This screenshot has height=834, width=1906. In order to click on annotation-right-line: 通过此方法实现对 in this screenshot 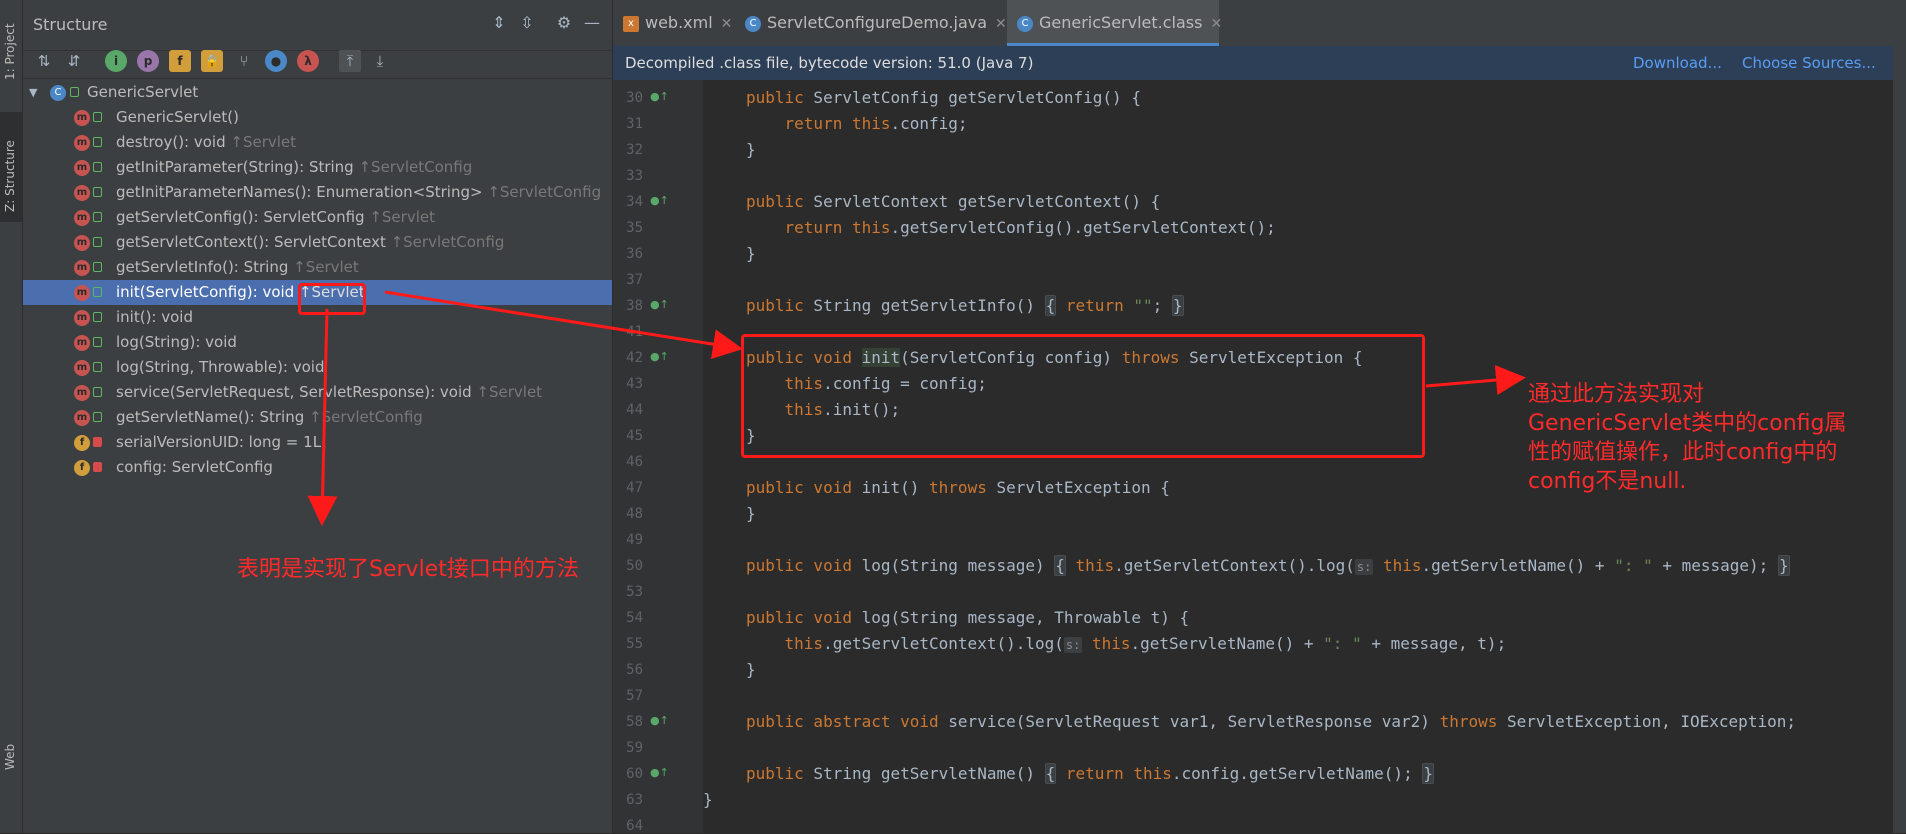, I will do `click(1616, 394)`.